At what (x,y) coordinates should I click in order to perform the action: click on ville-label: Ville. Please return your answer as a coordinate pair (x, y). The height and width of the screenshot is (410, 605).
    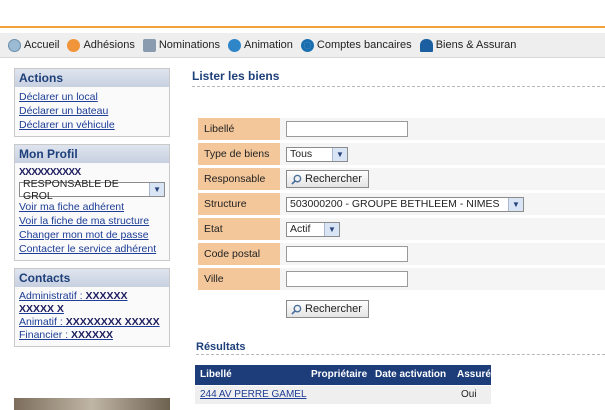
    Looking at the image, I should click on (239, 279).